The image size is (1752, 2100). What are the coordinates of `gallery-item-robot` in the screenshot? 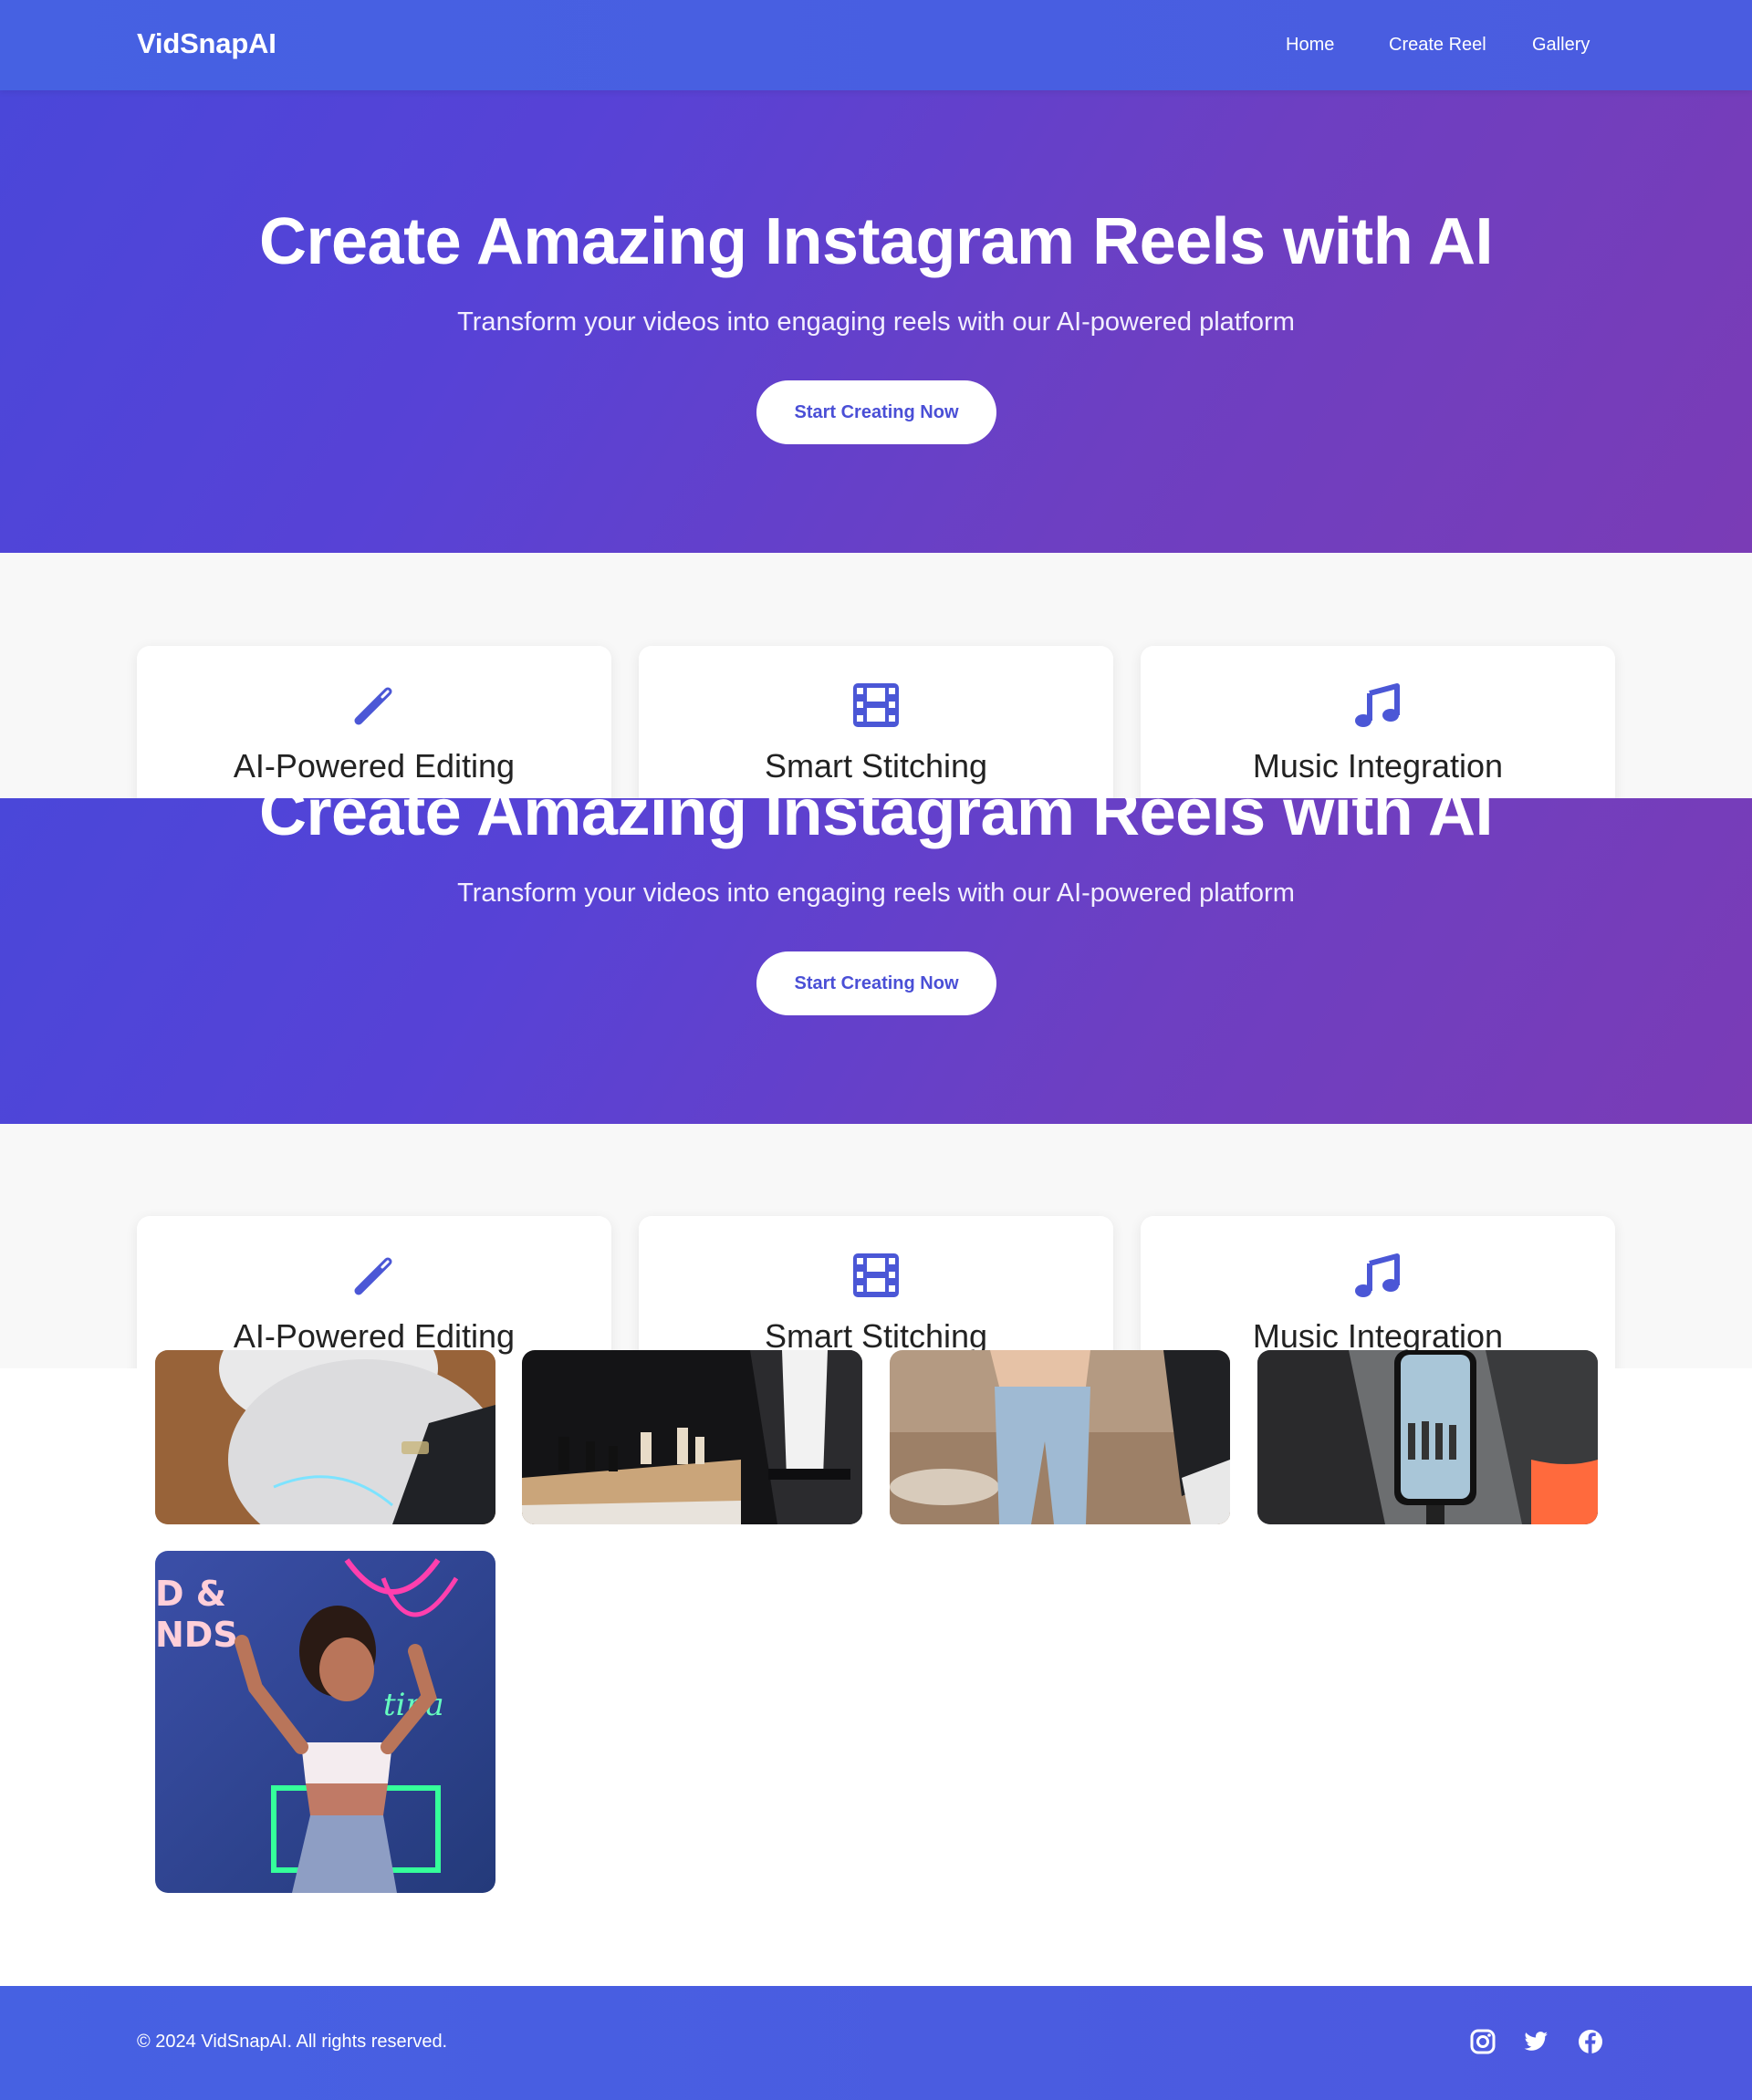 It's located at (325, 1437).